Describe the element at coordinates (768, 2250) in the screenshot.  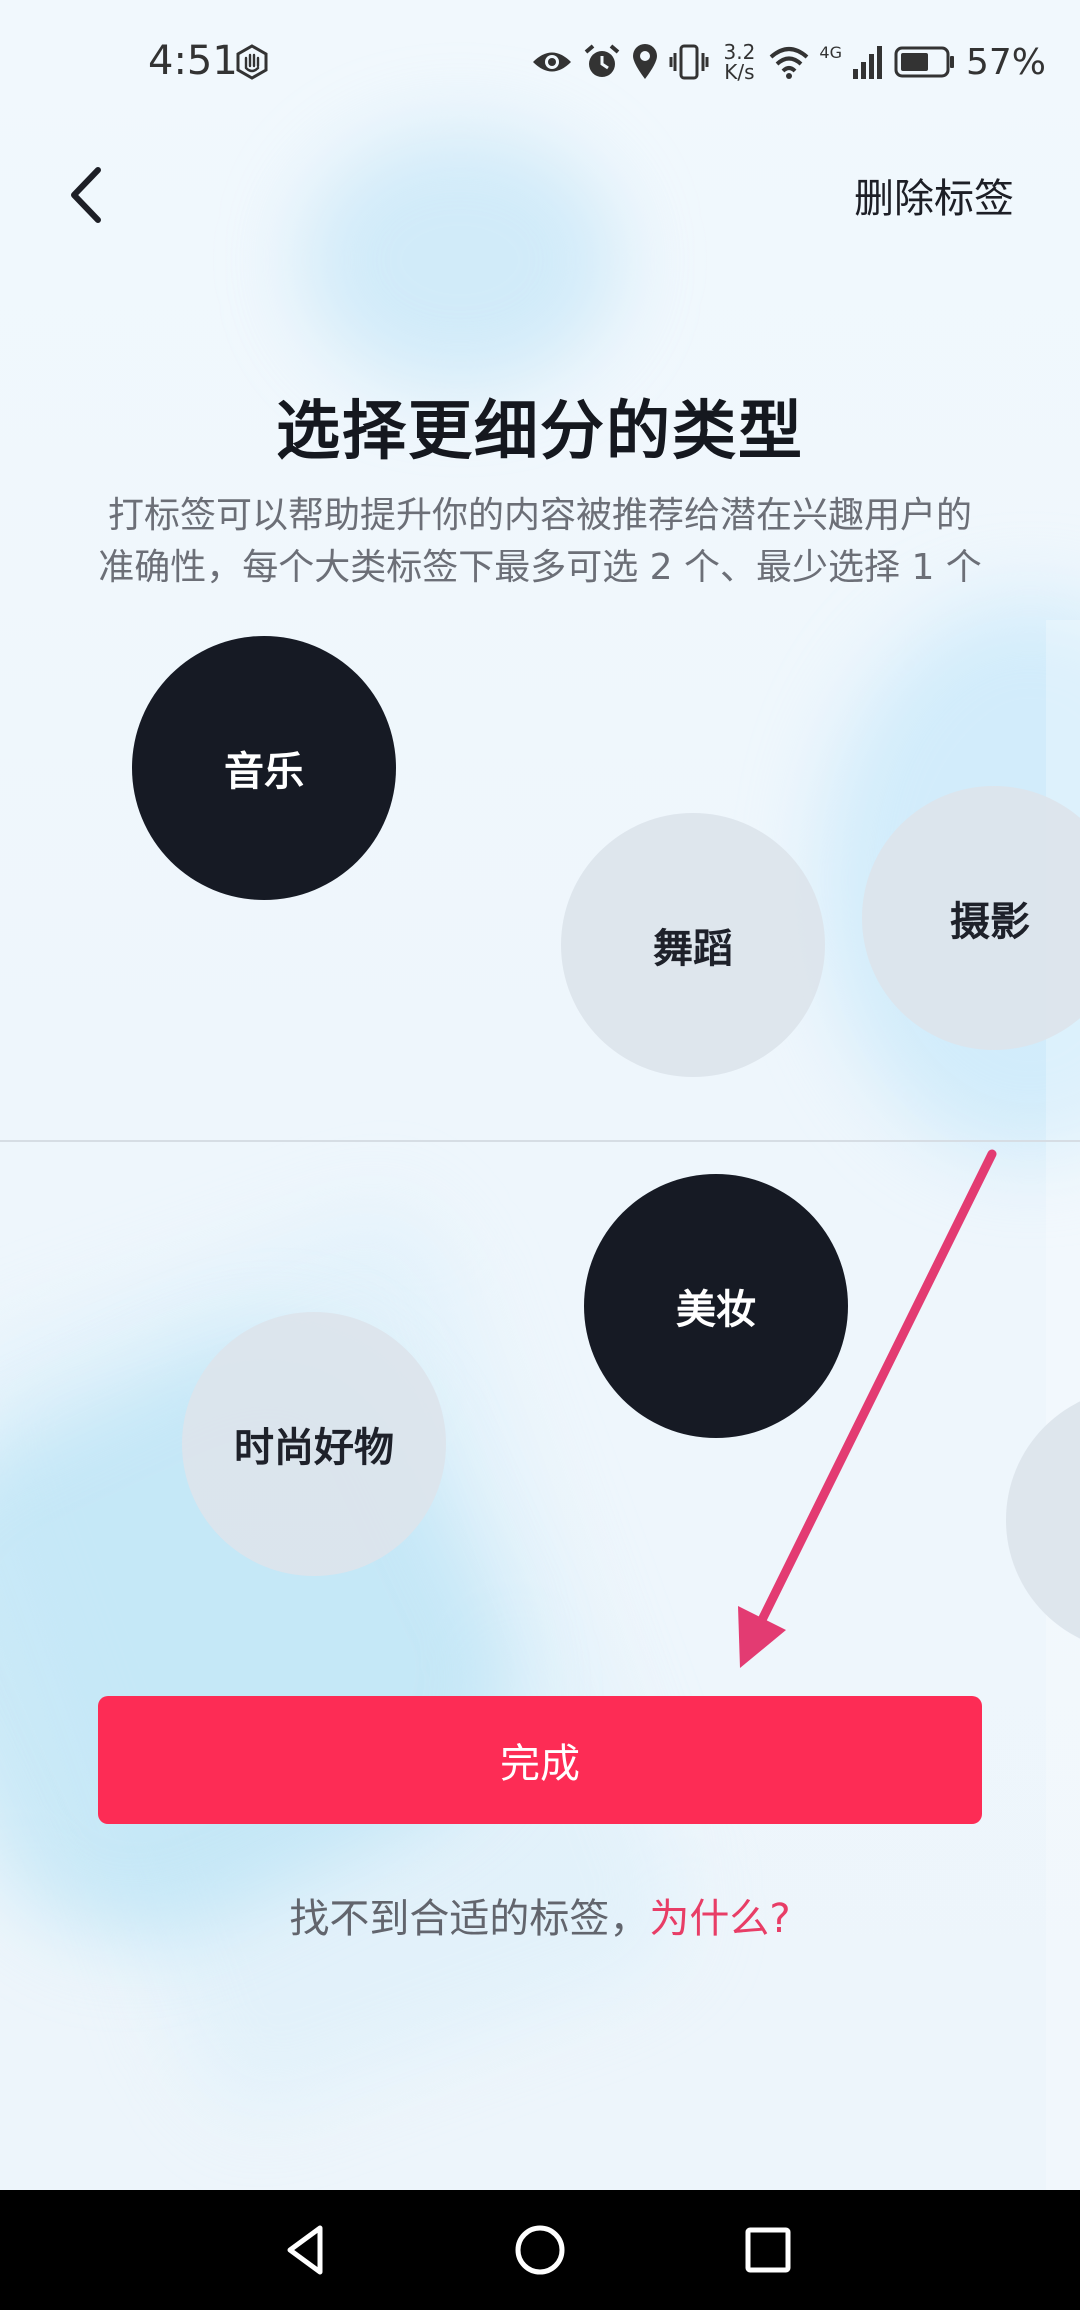
I see `square-recents-icon` at that location.